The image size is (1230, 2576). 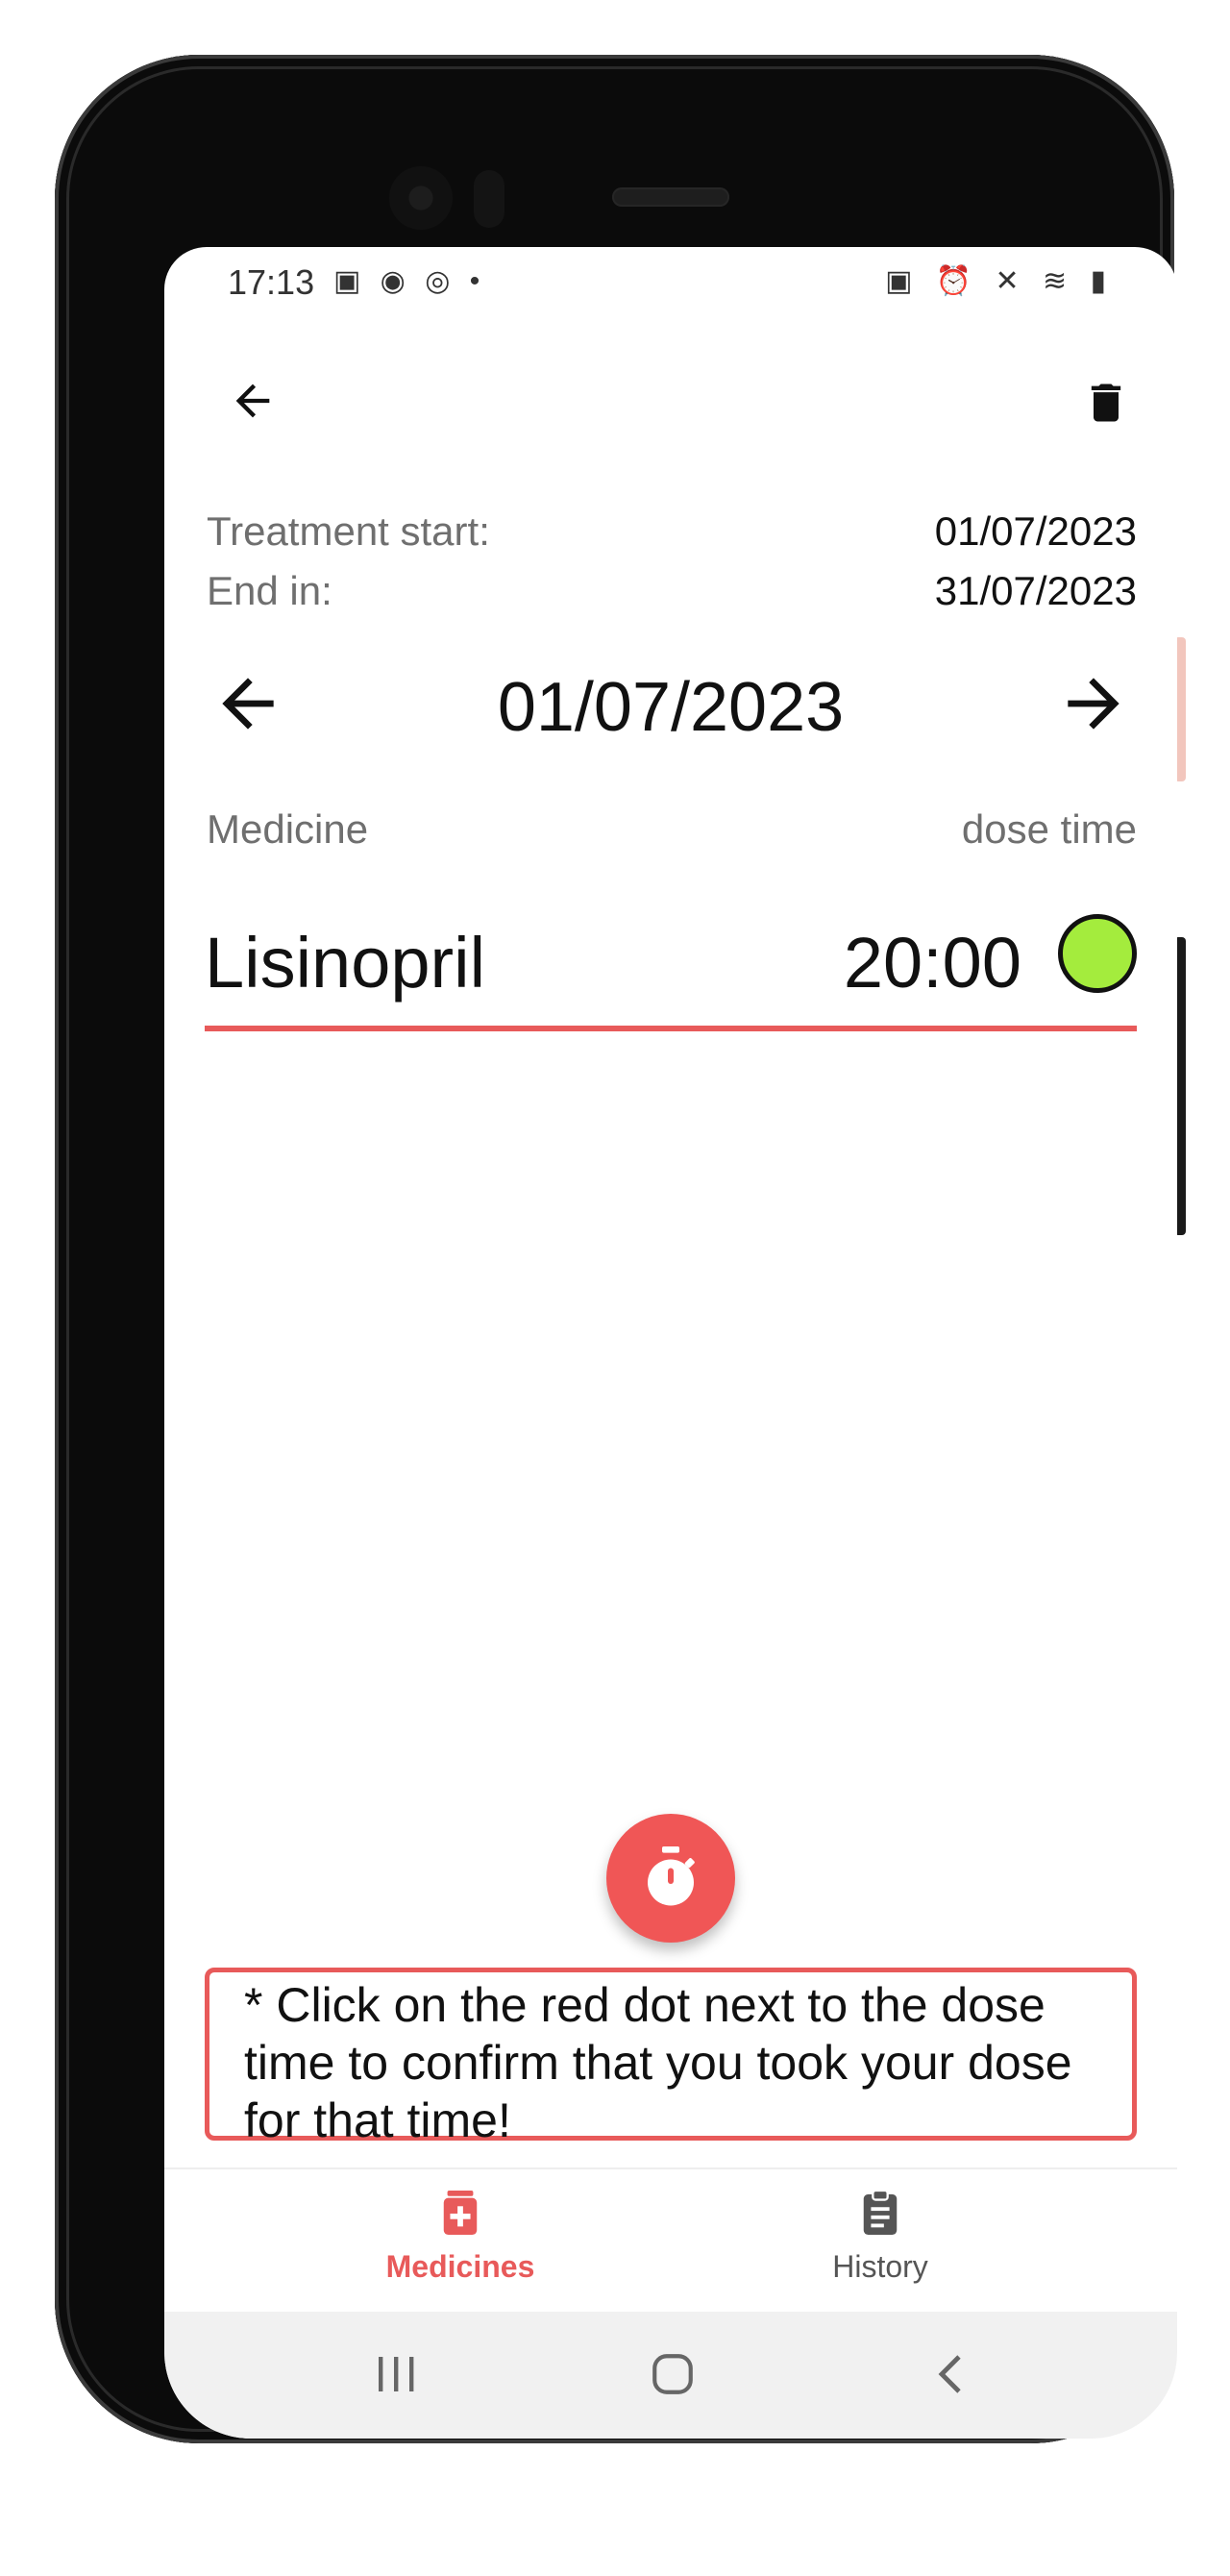 What do you see at coordinates (932, 963) in the screenshot?
I see `dose-time: 20:00` at bounding box center [932, 963].